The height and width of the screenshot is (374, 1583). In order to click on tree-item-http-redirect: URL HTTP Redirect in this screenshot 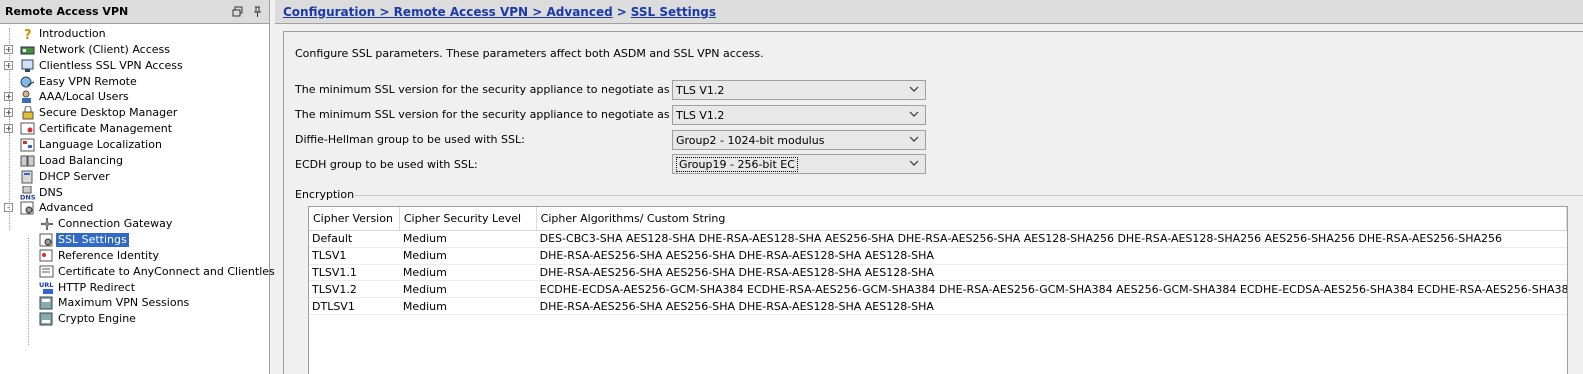, I will do `click(135, 288)`.